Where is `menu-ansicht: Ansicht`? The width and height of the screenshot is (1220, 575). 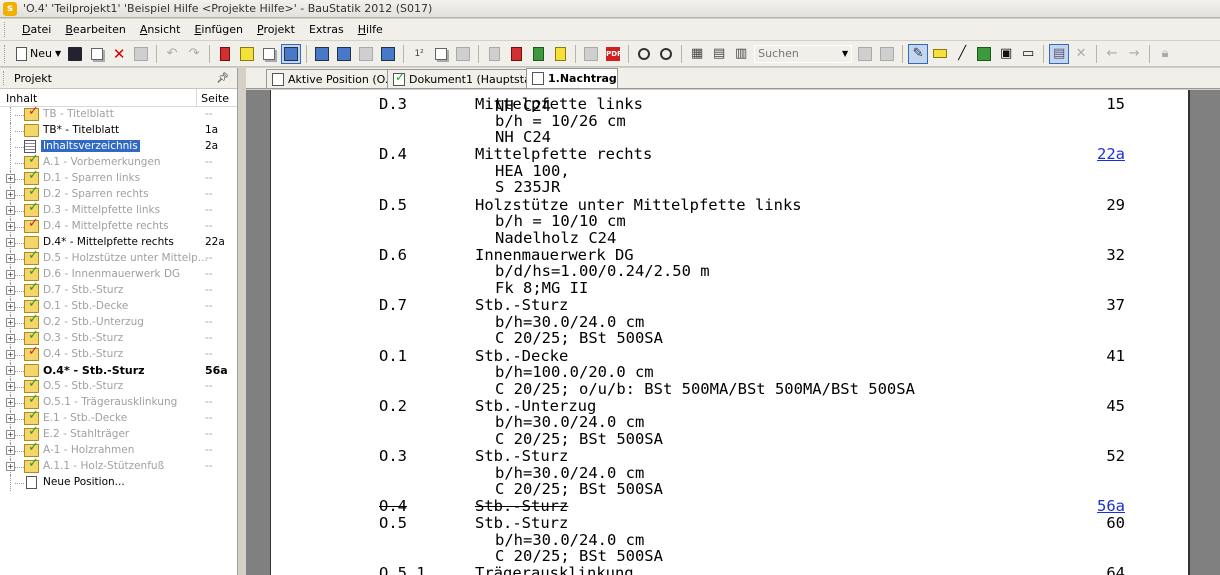 menu-ansicht: Ansicht is located at coordinates (160, 29).